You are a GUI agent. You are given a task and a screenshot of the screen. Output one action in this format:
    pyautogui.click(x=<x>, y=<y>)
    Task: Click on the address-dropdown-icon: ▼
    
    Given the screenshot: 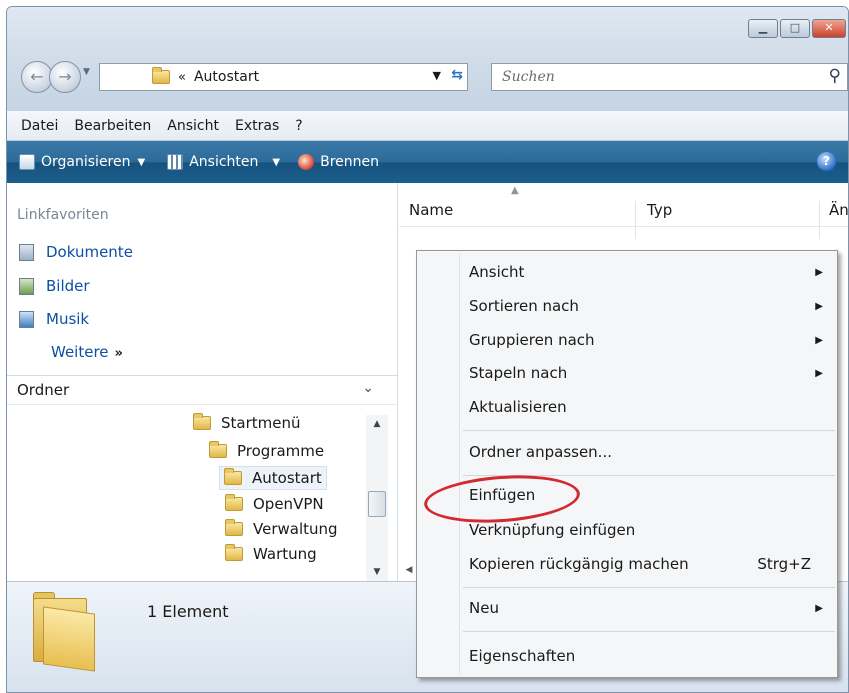 What is the action you would take?
    pyautogui.click(x=437, y=75)
    